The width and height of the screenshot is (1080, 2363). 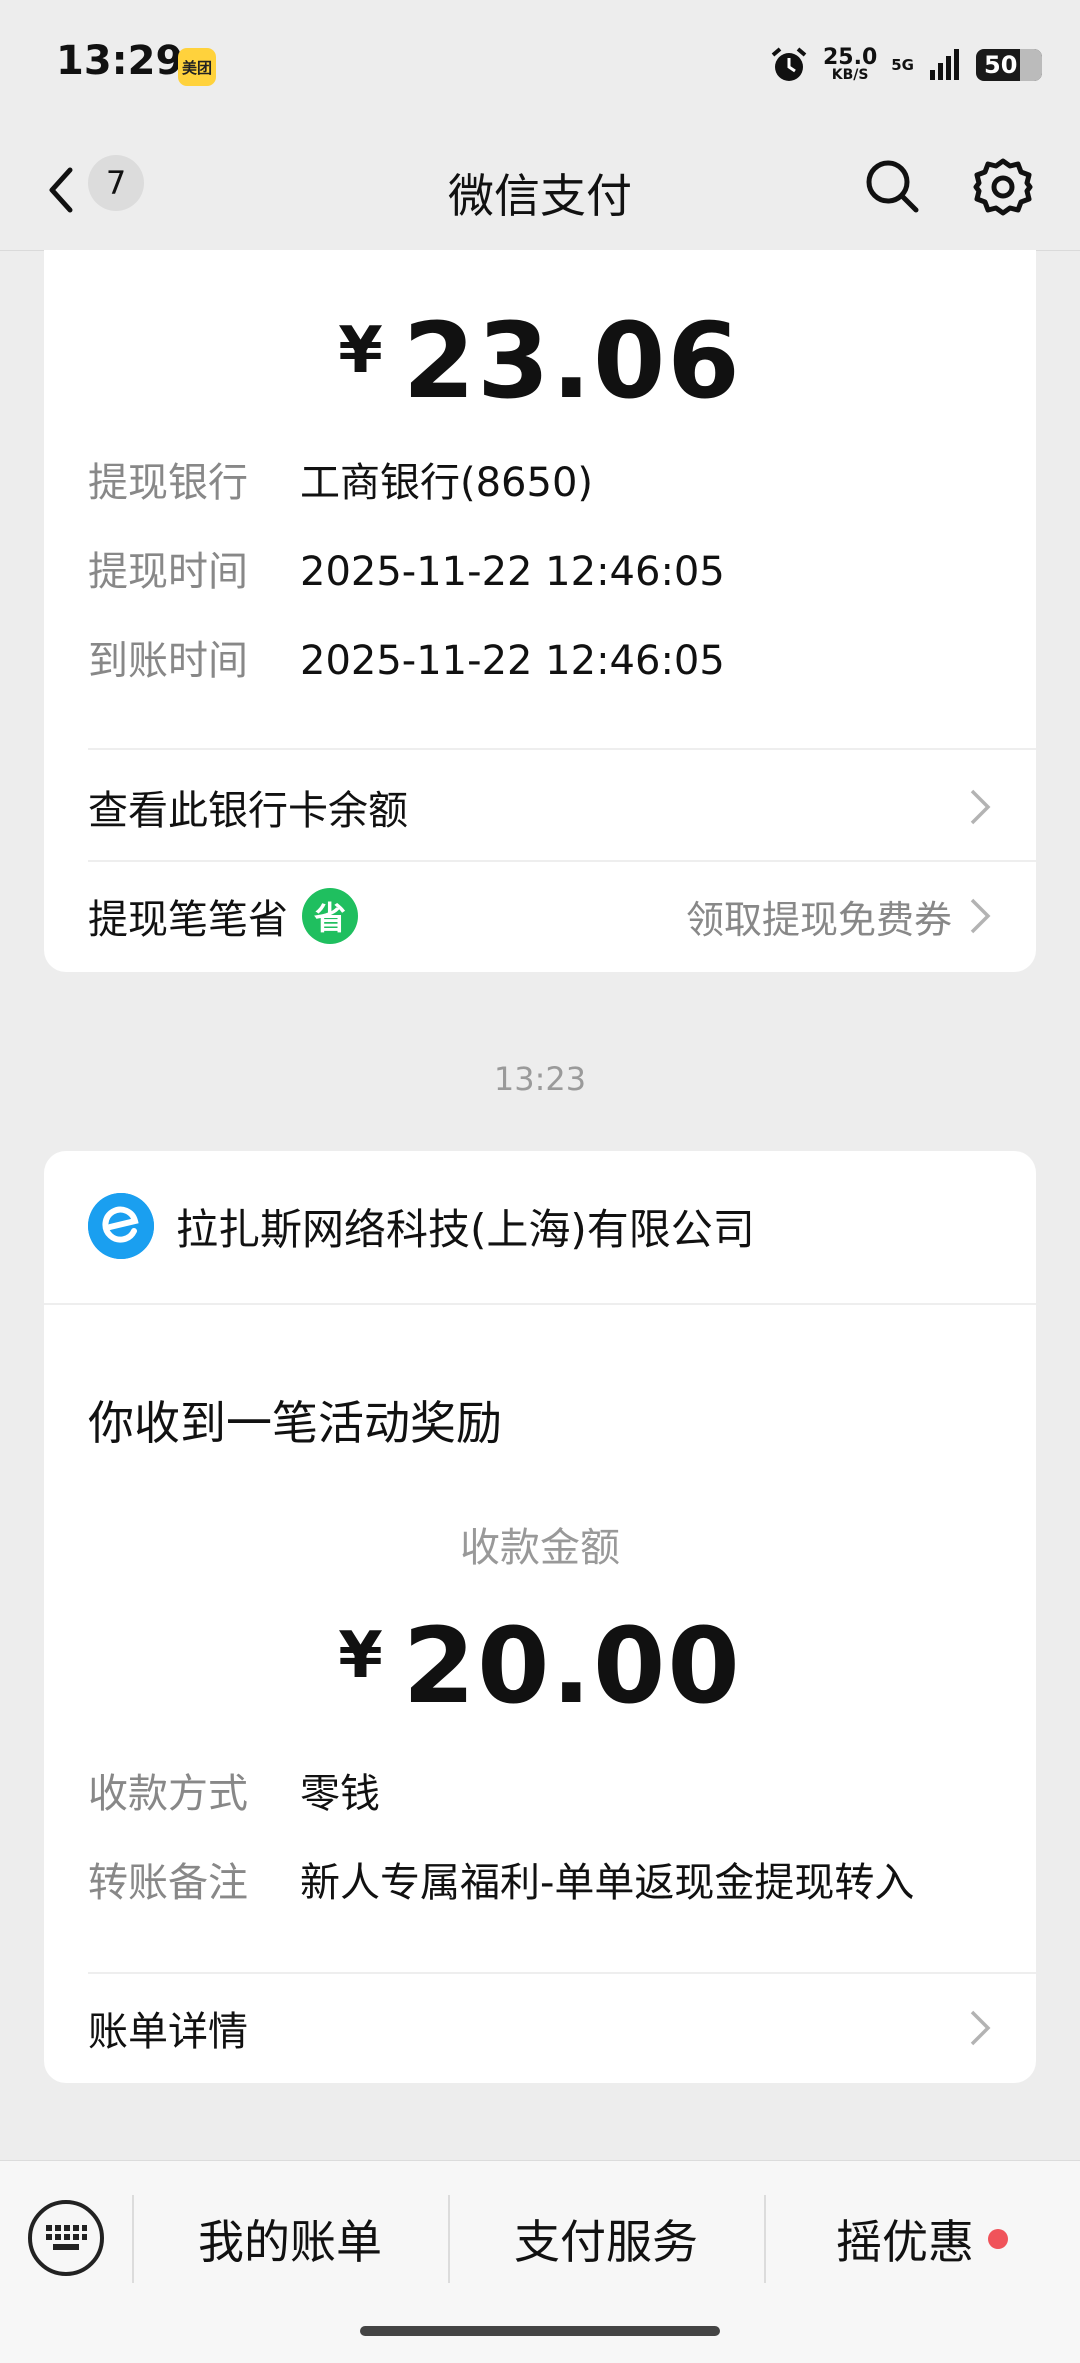 I want to click on promo-action: 领取提现免费券, so click(x=819, y=916).